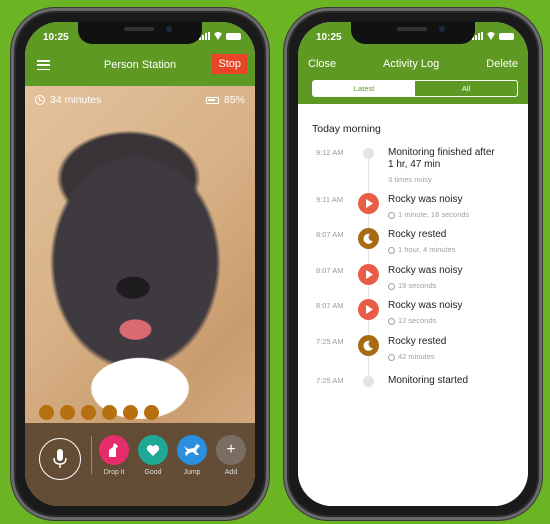  What do you see at coordinates (192, 450) in the screenshot?
I see `dog-jump-icon` at bounding box center [192, 450].